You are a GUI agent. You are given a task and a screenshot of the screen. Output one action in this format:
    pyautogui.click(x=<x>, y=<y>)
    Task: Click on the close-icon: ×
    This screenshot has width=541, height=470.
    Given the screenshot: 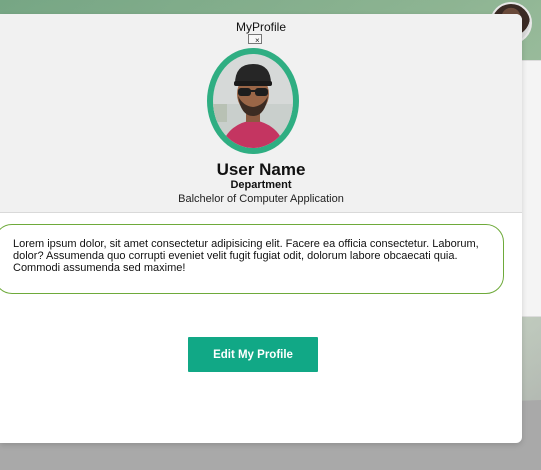 What is the action you would take?
    pyautogui.click(x=255, y=39)
    